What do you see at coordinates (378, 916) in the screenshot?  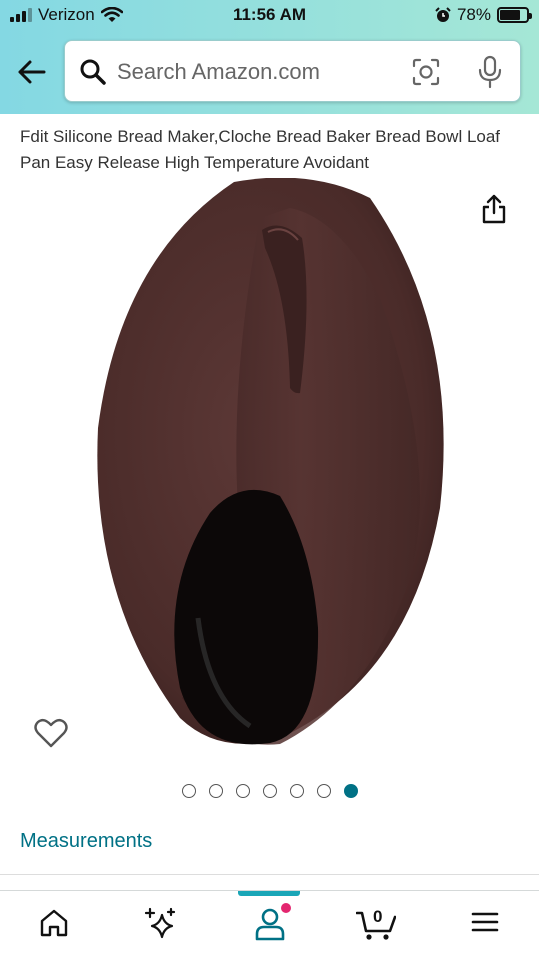 I see `cart-count: 0` at bounding box center [378, 916].